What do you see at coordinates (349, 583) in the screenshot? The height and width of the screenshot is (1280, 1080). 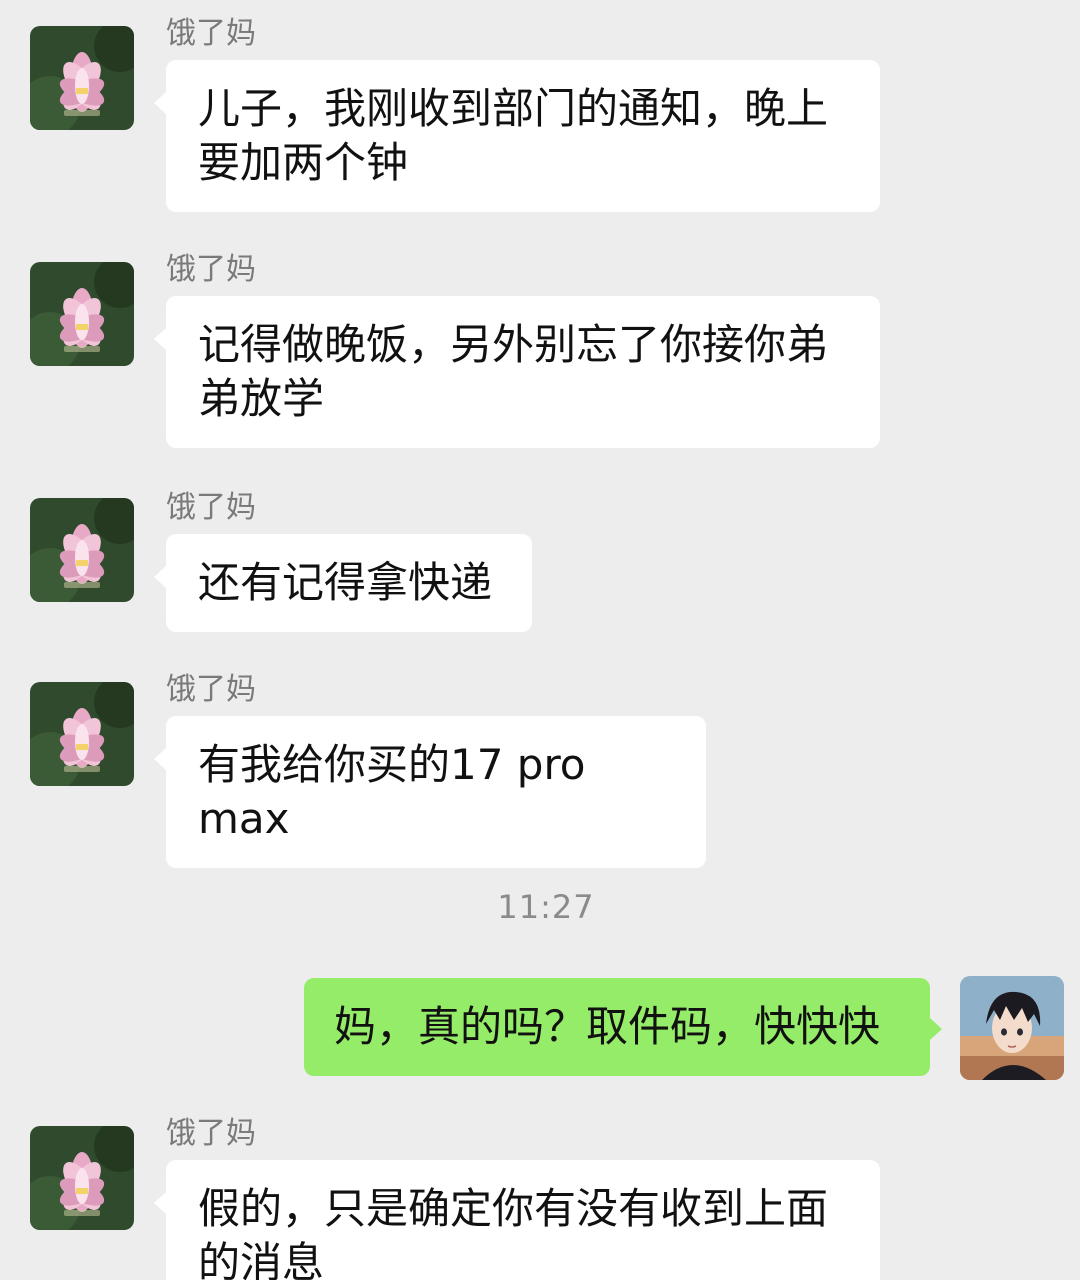 I see `message-bubble: 还有记得拿快递` at bounding box center [349, 583].